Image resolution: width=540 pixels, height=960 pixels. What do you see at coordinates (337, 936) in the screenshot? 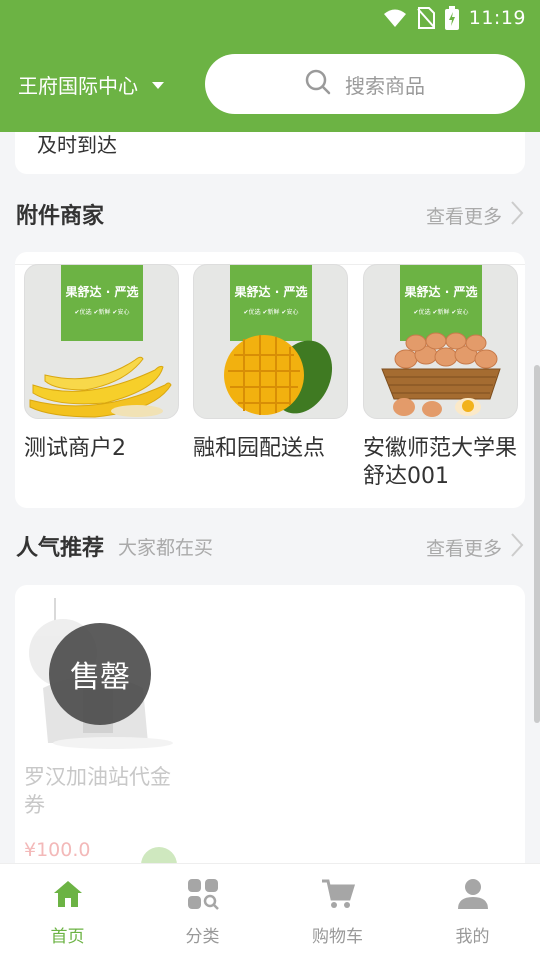
I see `nav-label: 购物车` at bounding box center [337, 936].